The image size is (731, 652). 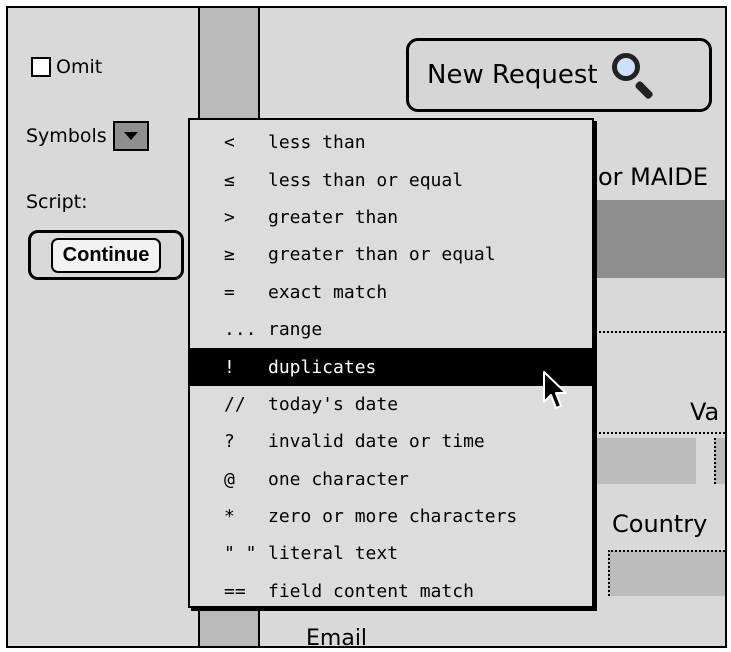 What do you see at coordinates (653, 177) in the screenshot?
I see `maiden-field-label: or MAIDE` at bounding box center [653, 177].